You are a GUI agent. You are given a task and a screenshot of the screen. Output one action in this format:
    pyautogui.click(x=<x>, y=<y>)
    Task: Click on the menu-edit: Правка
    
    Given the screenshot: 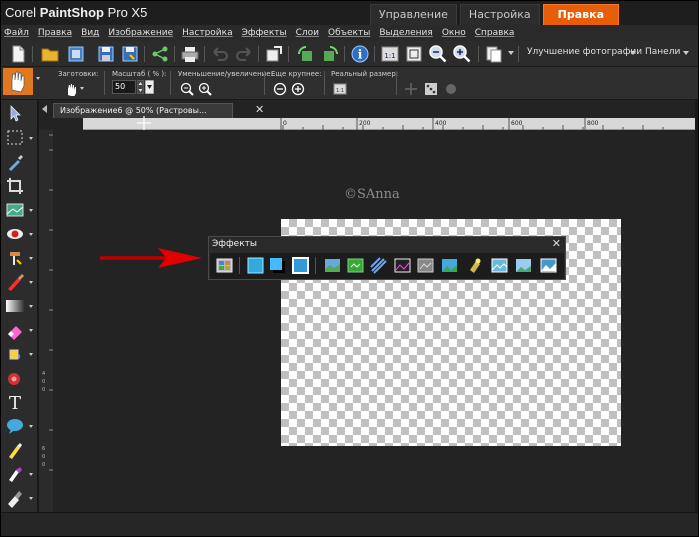 What is the action you would take?
    pyautogui.click(x=55, y=33)
    